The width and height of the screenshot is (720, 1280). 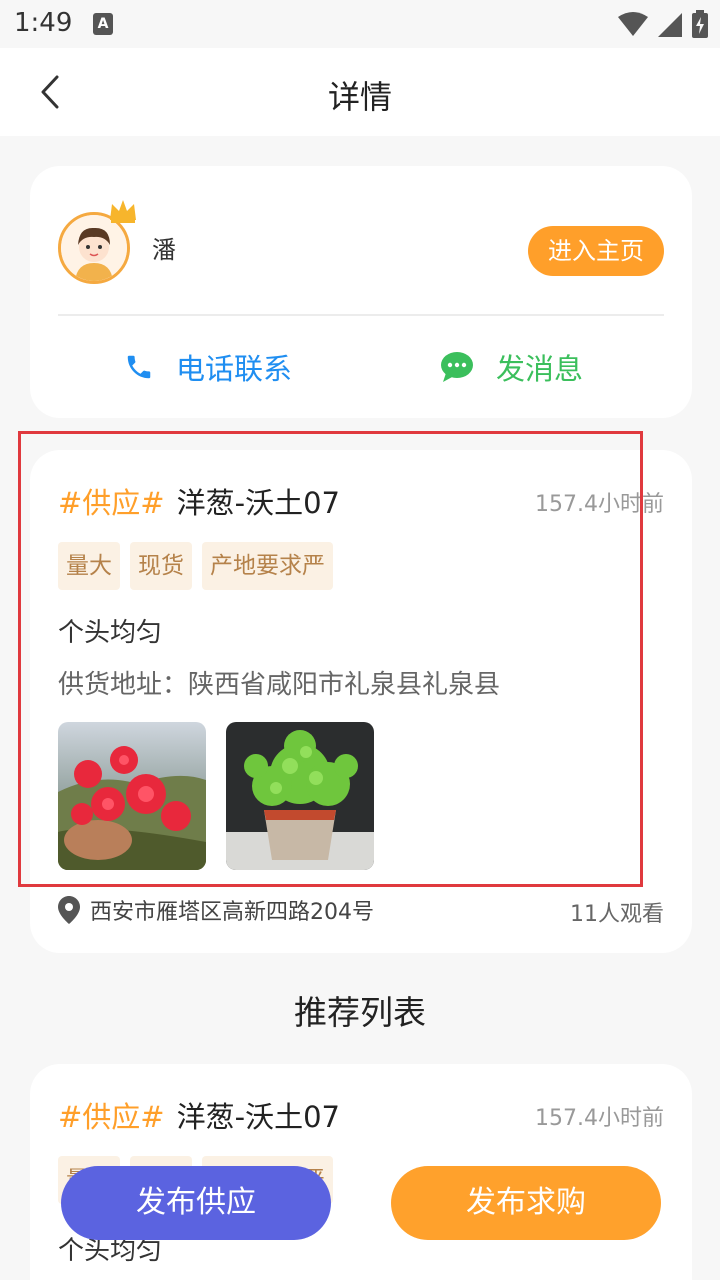 What do you see at coordinates (111, 503) in the screenshot?
I see `post-type-tag: #供应#` at bounding box center [111, 503].